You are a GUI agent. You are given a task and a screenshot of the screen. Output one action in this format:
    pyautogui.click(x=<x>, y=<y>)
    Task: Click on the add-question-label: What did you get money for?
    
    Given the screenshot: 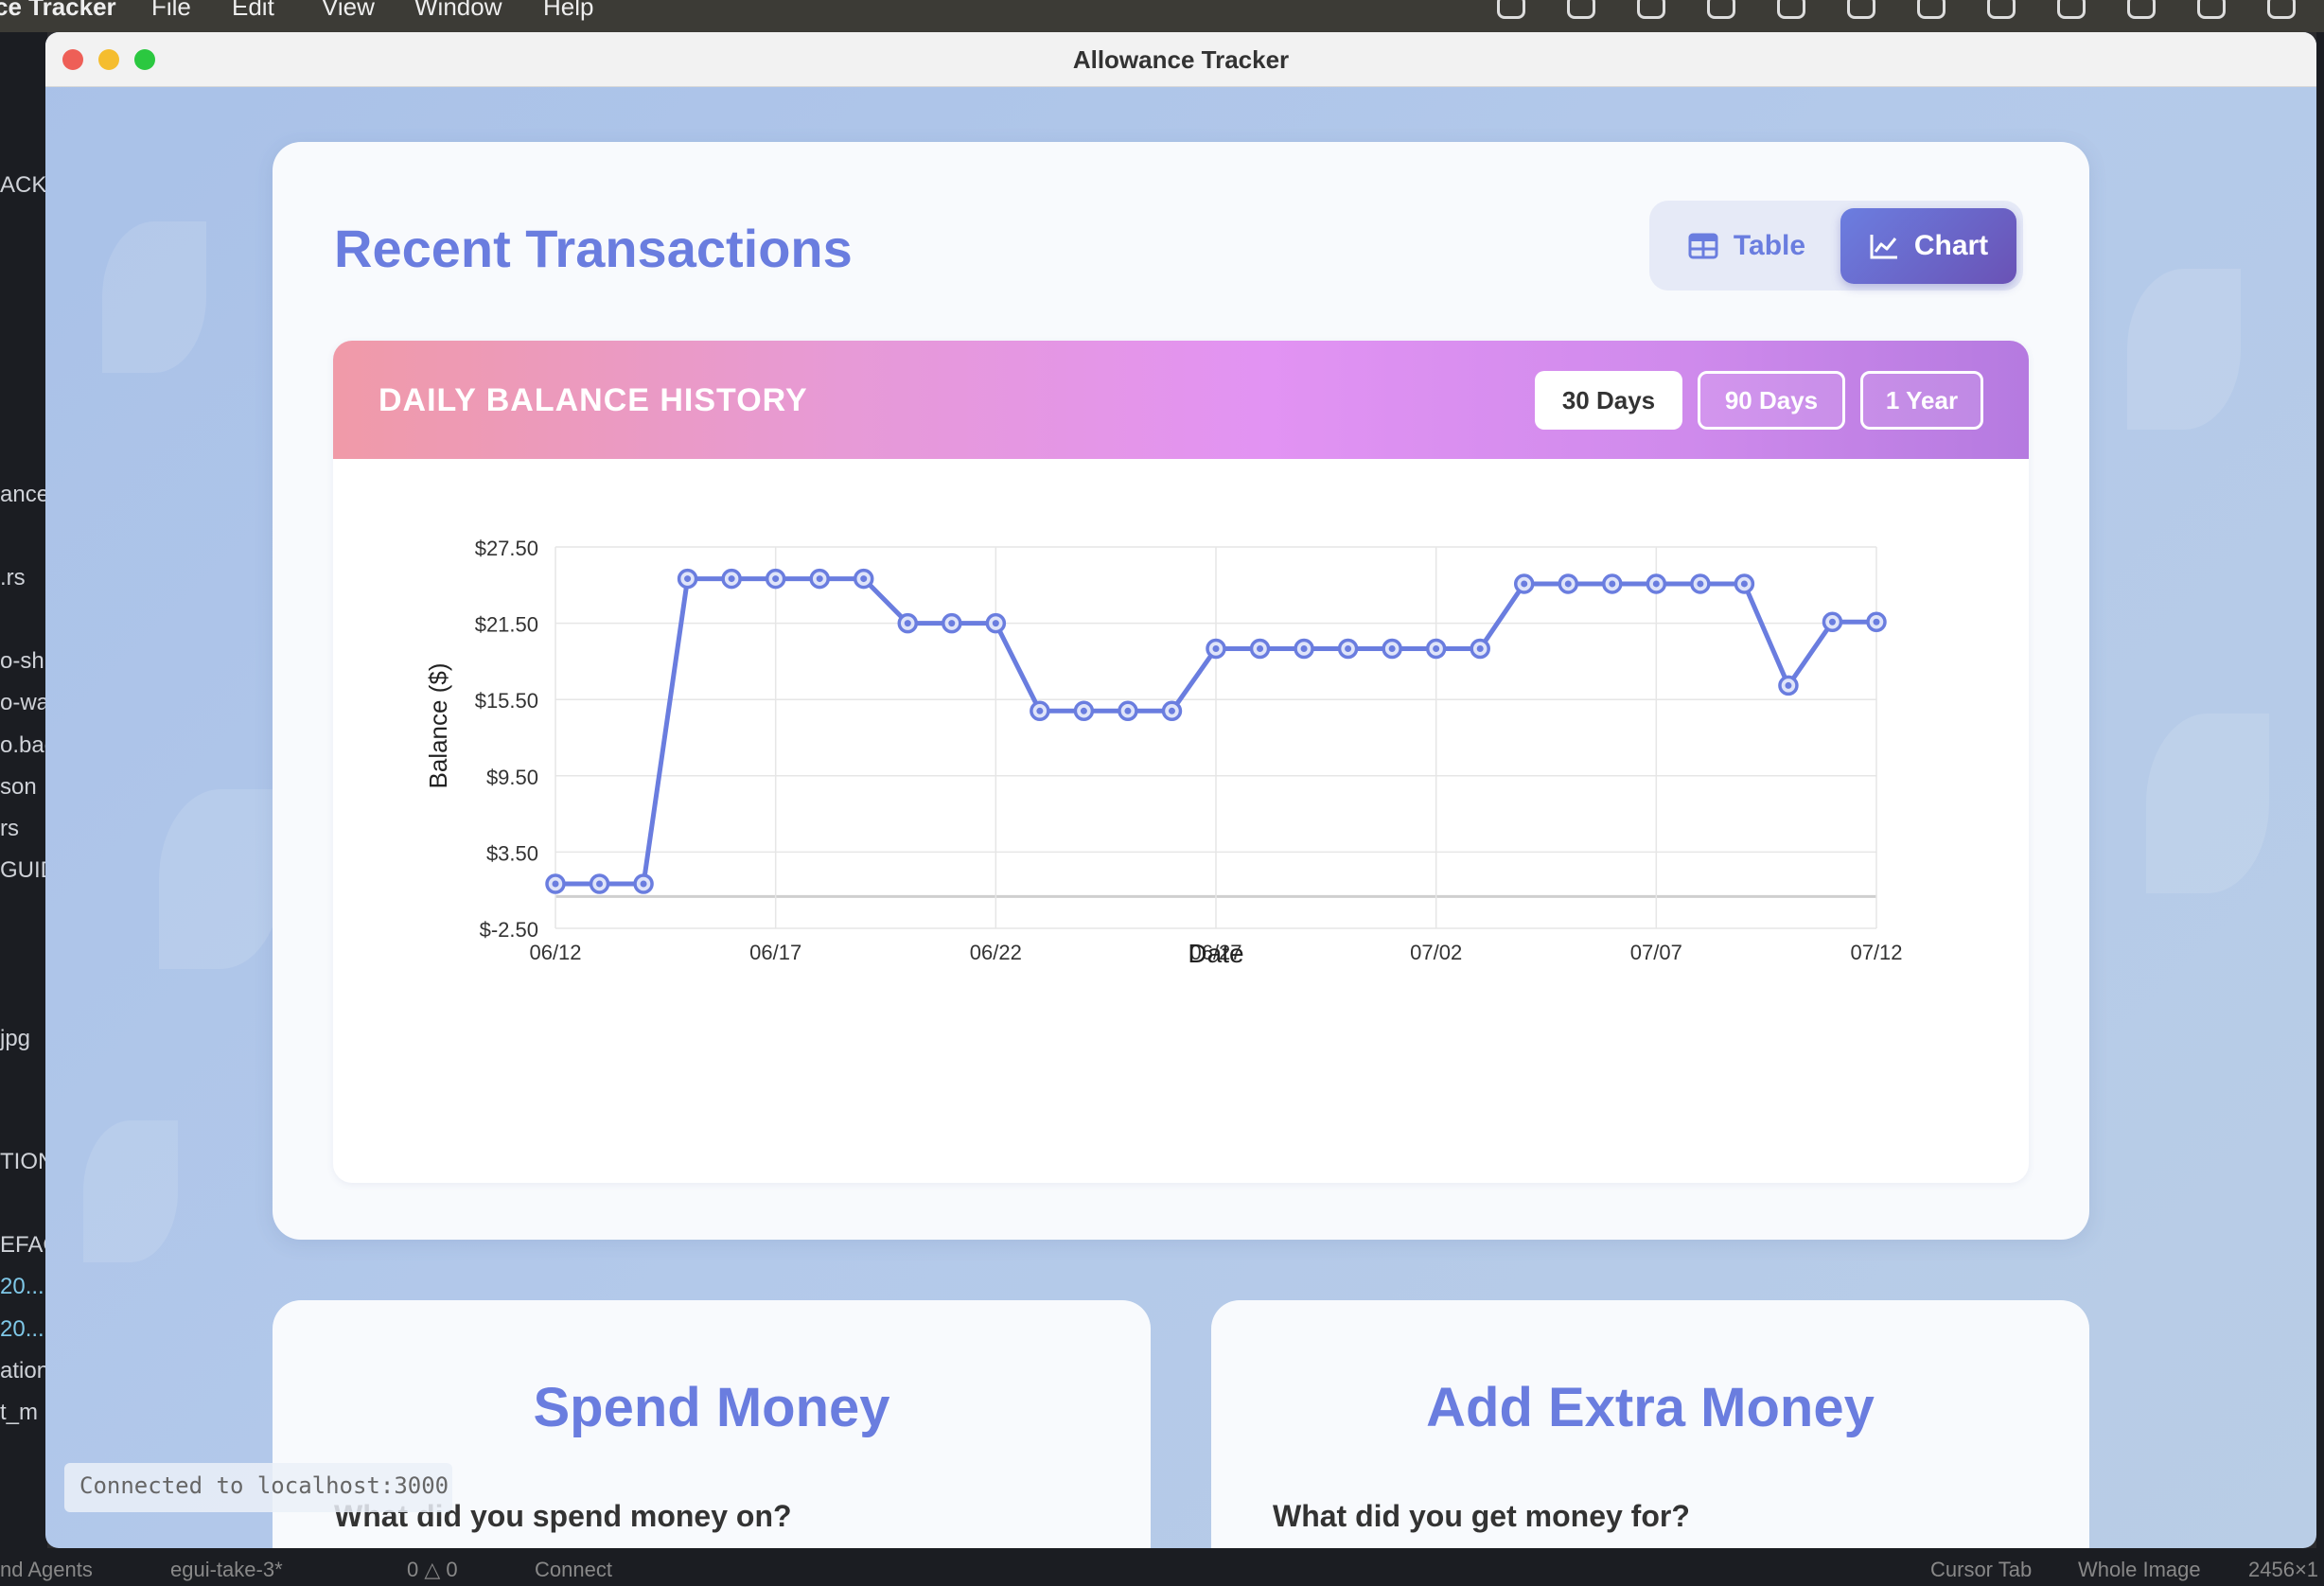 What is the action you would take?
    pyautogui.click(x=1481, y=1516)
    